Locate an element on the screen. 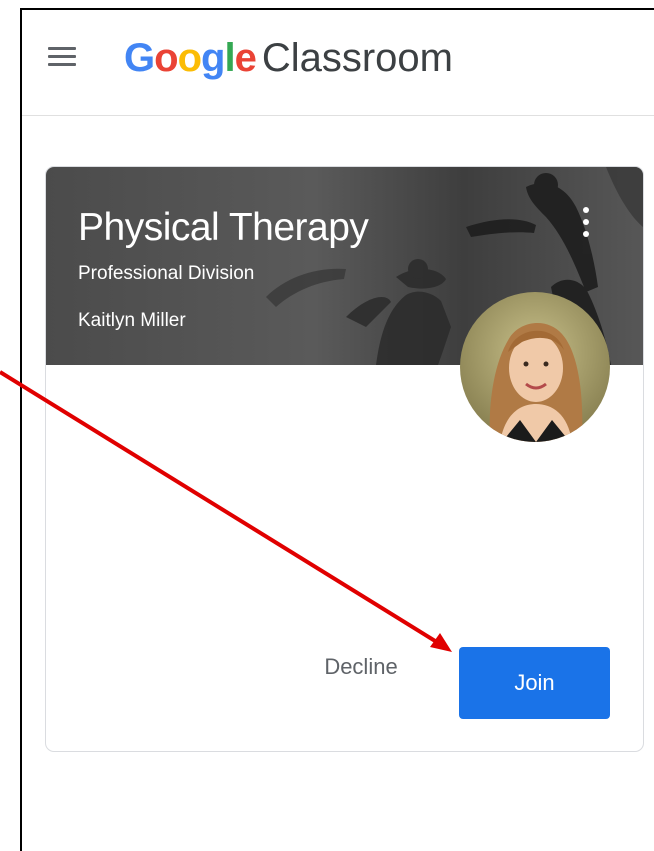 The width and height of the screenshot is (654, 851). google-wordmark: Google is located at coordinates (190, 58).